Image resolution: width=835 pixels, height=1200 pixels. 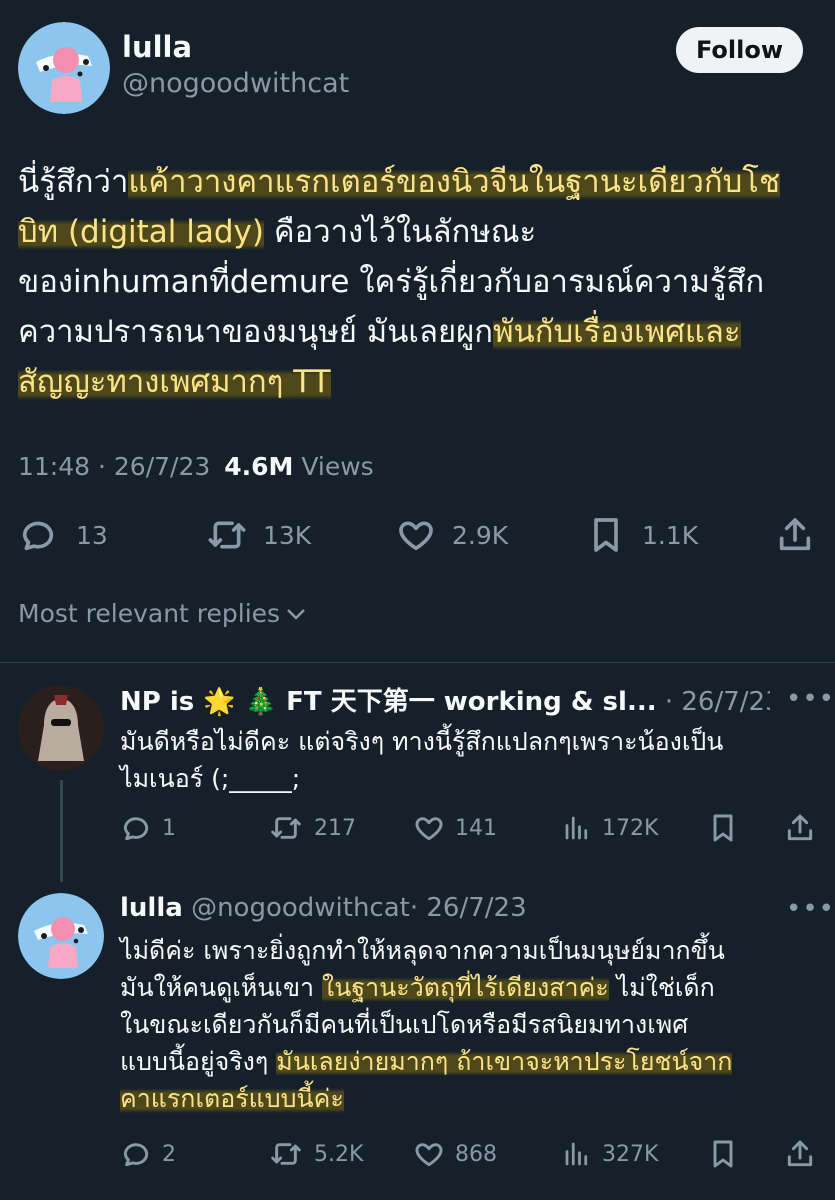 What do you see at coordinates (149, 613) in the screenshot?
I see `replies-sort-label: Most relevant replies` at bounding box center [149, 613].